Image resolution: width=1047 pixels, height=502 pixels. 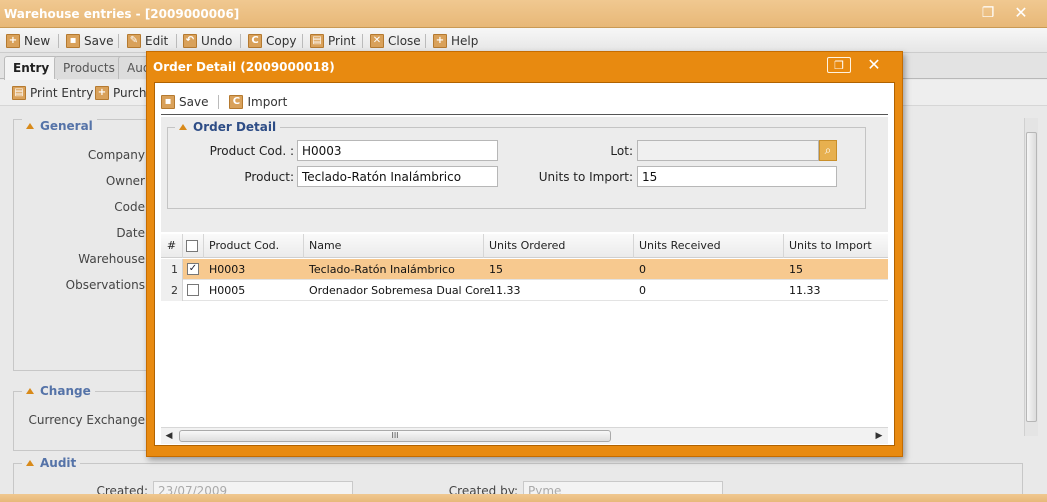 What do you see at coordinates (728, 150) in the screenshot?
I see `lot-input` at bounding box center [728, 150].